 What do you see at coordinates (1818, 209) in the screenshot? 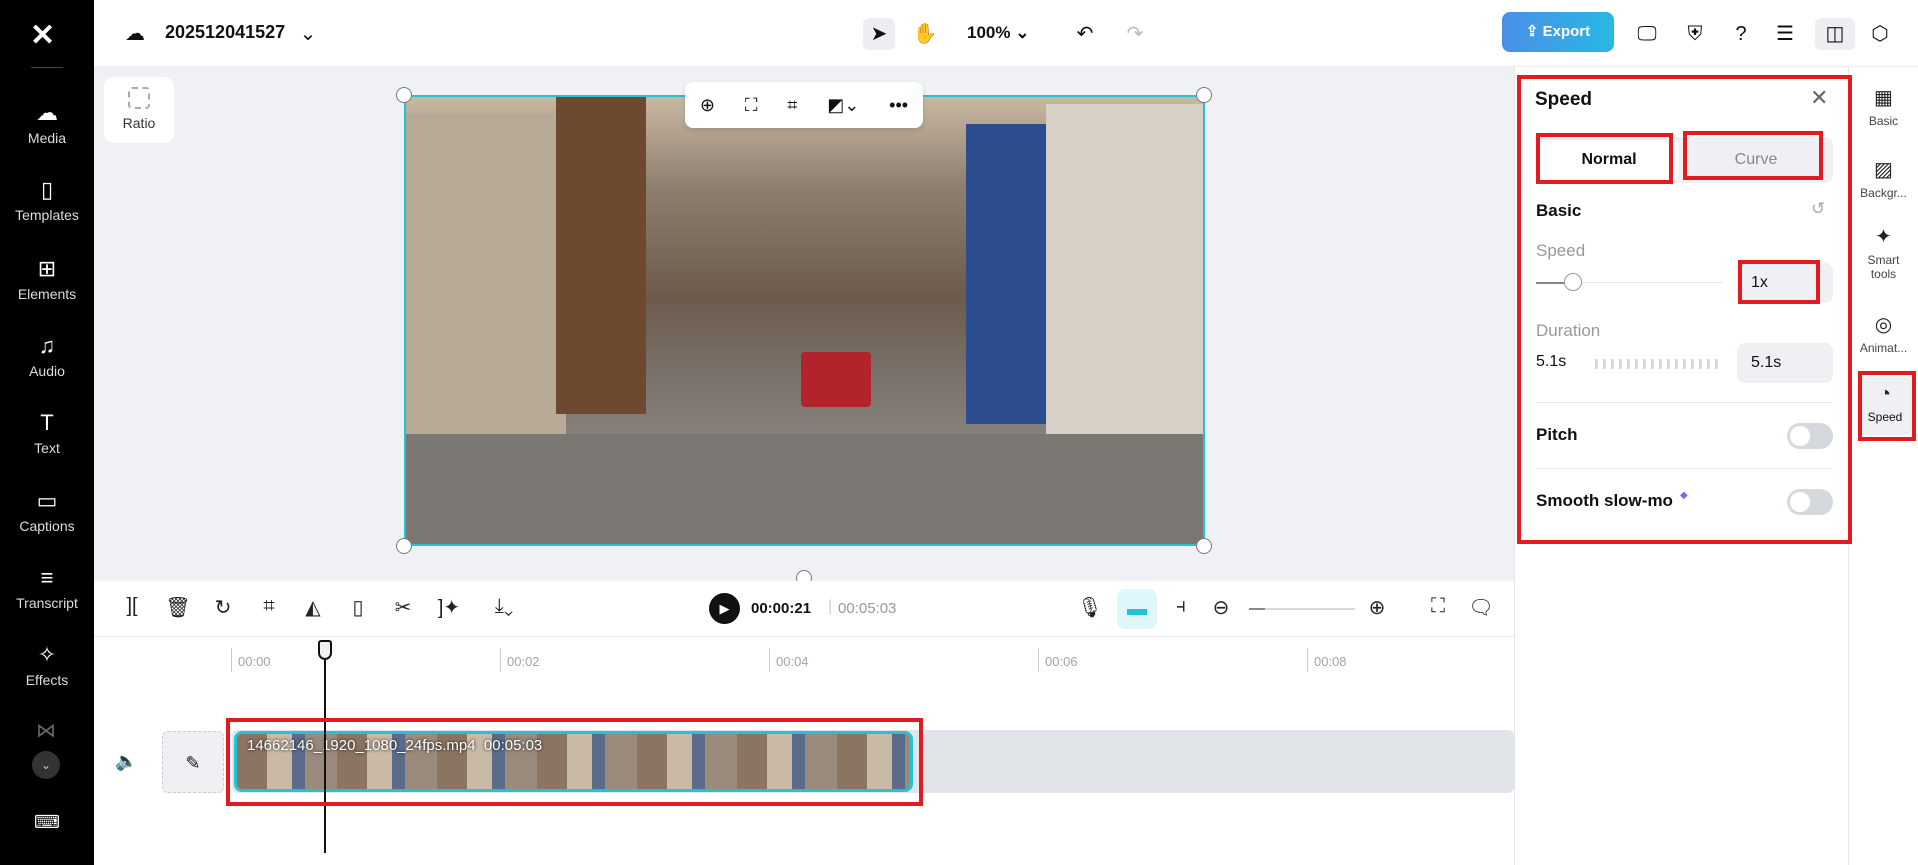
I see `reset-icon: ↺` at bounding box center [1818, 209].